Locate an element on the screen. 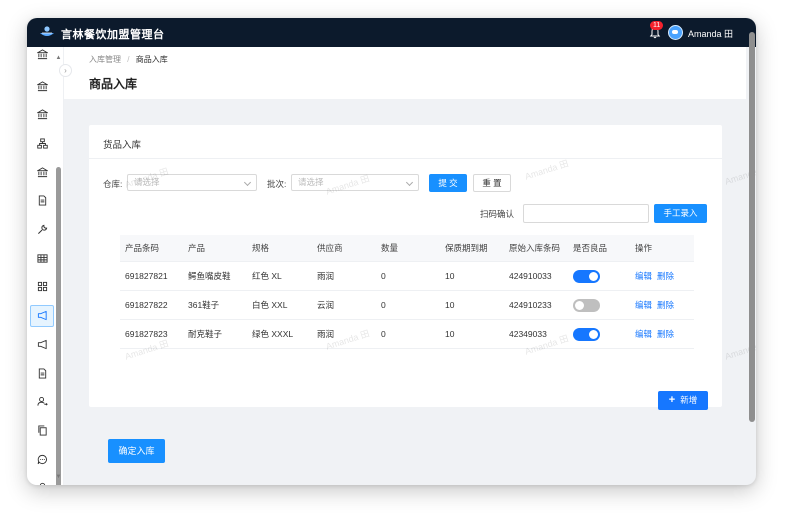 The image size is (786, 520). cell-product: 鳄鱼嘴皮鞋 is located at coordinates (209, 276).